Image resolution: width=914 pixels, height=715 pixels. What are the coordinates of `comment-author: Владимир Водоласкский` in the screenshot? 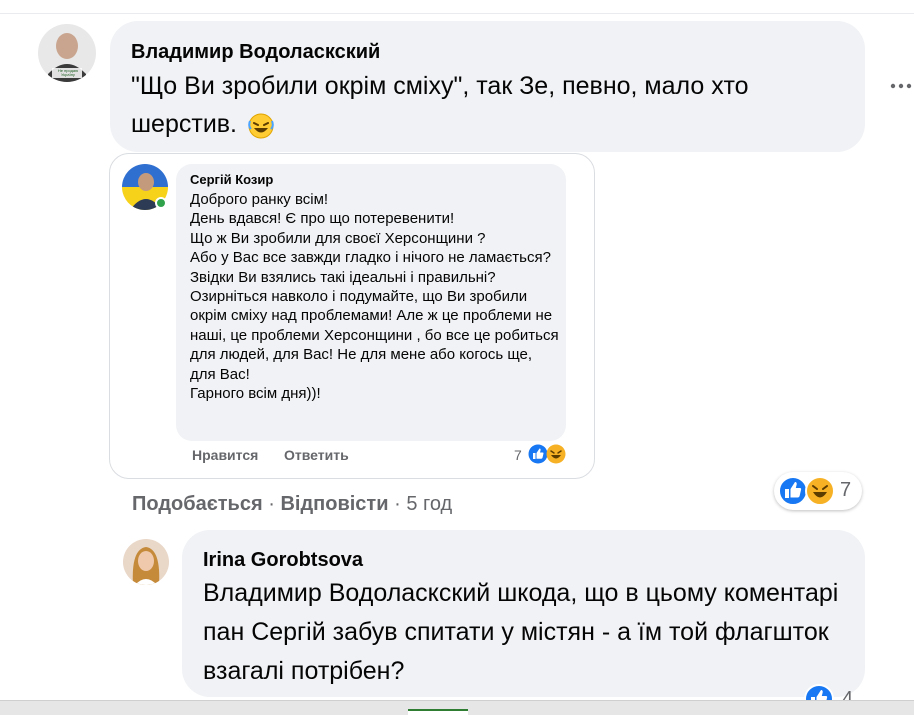 It's located at (255, 52).